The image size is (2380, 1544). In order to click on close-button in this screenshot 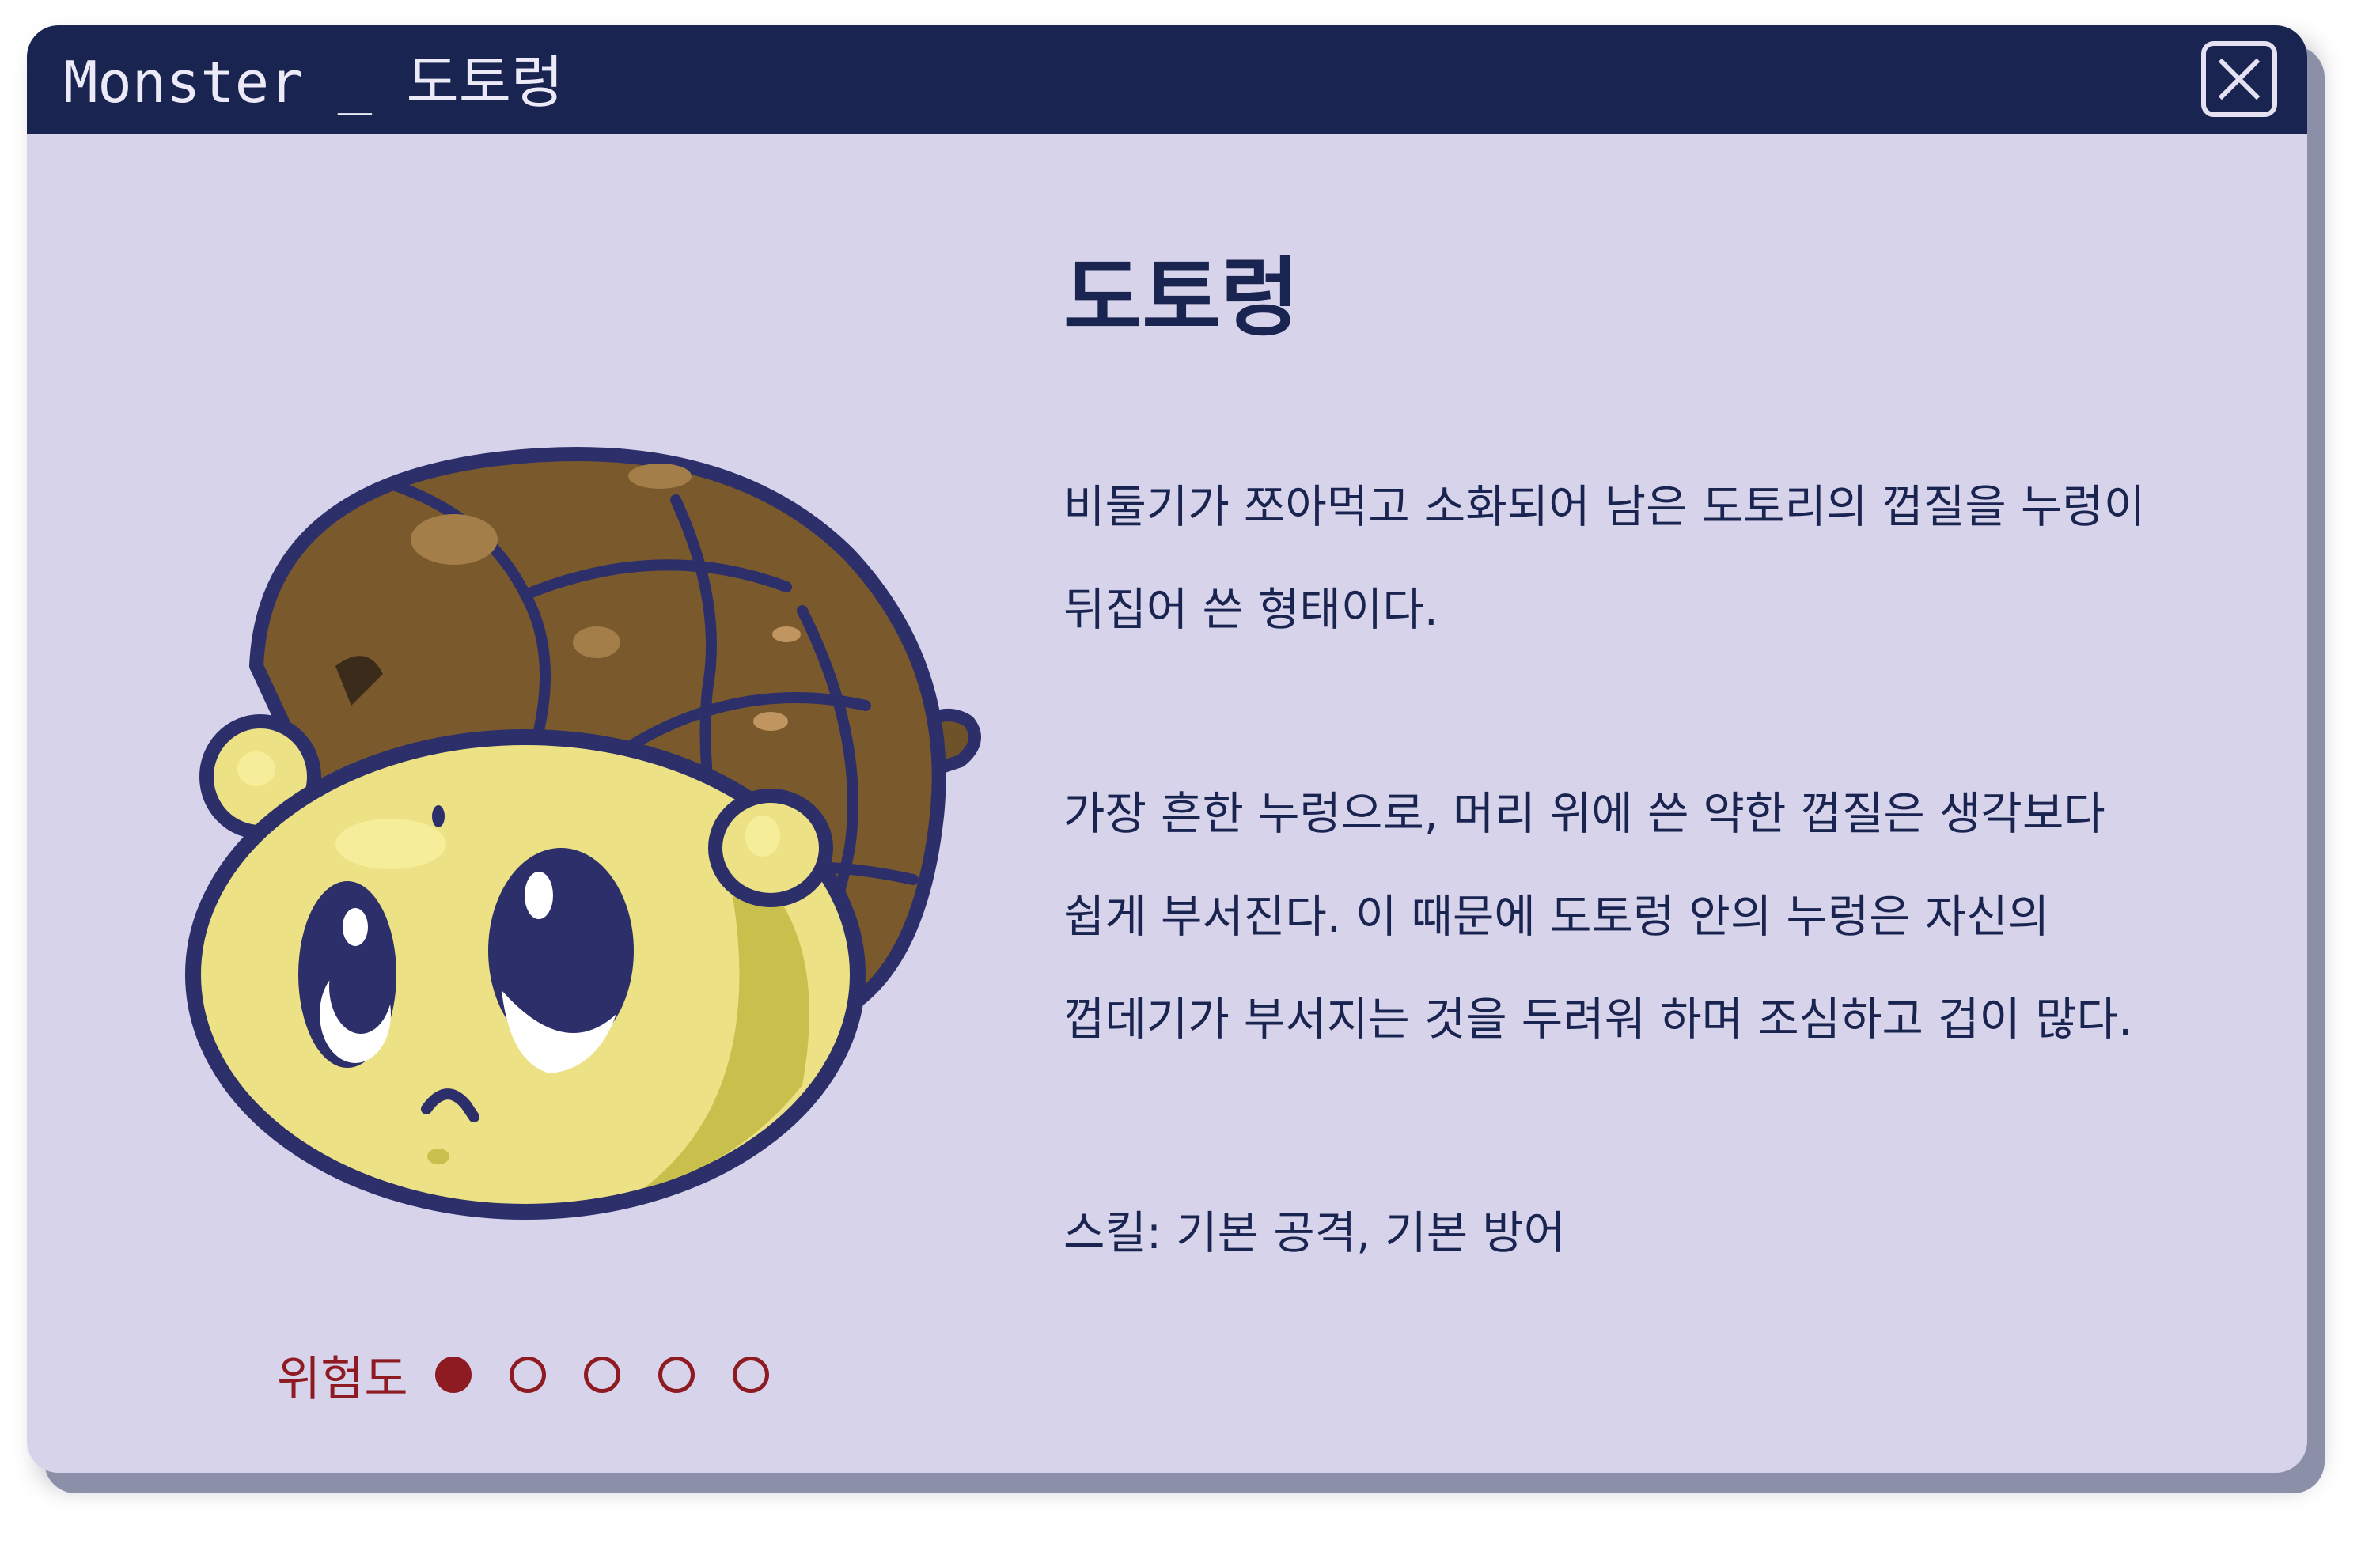, I will do `click(2239, 79)`.